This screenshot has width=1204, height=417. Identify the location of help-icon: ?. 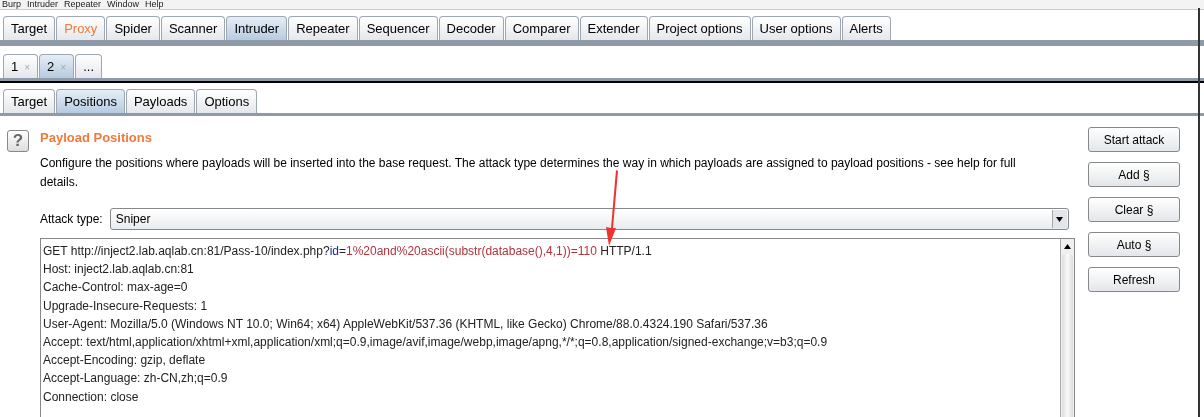
(18, 141).